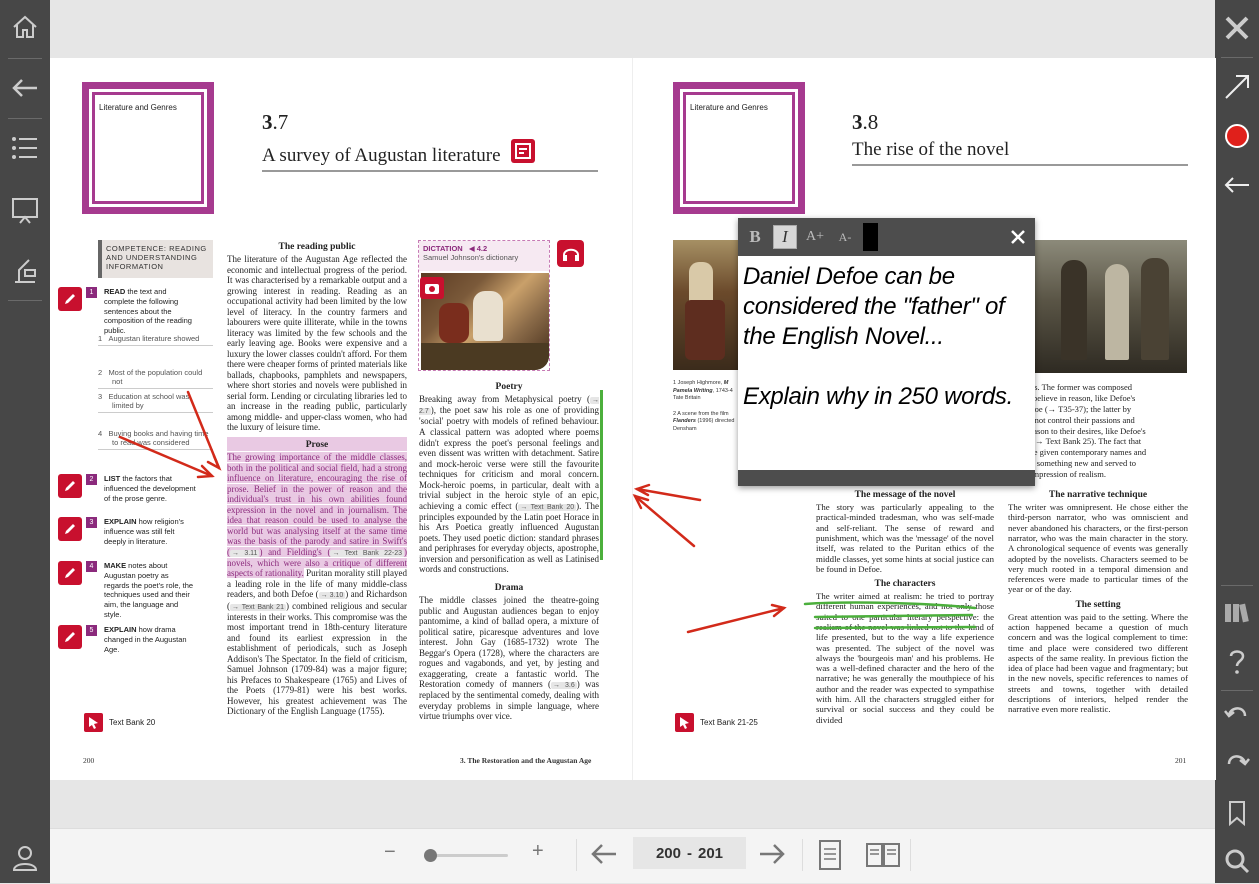 The width and height of the screenshot is (1259, 884). I want to click on question-text: Education at school was limited by, so click(148, 401).